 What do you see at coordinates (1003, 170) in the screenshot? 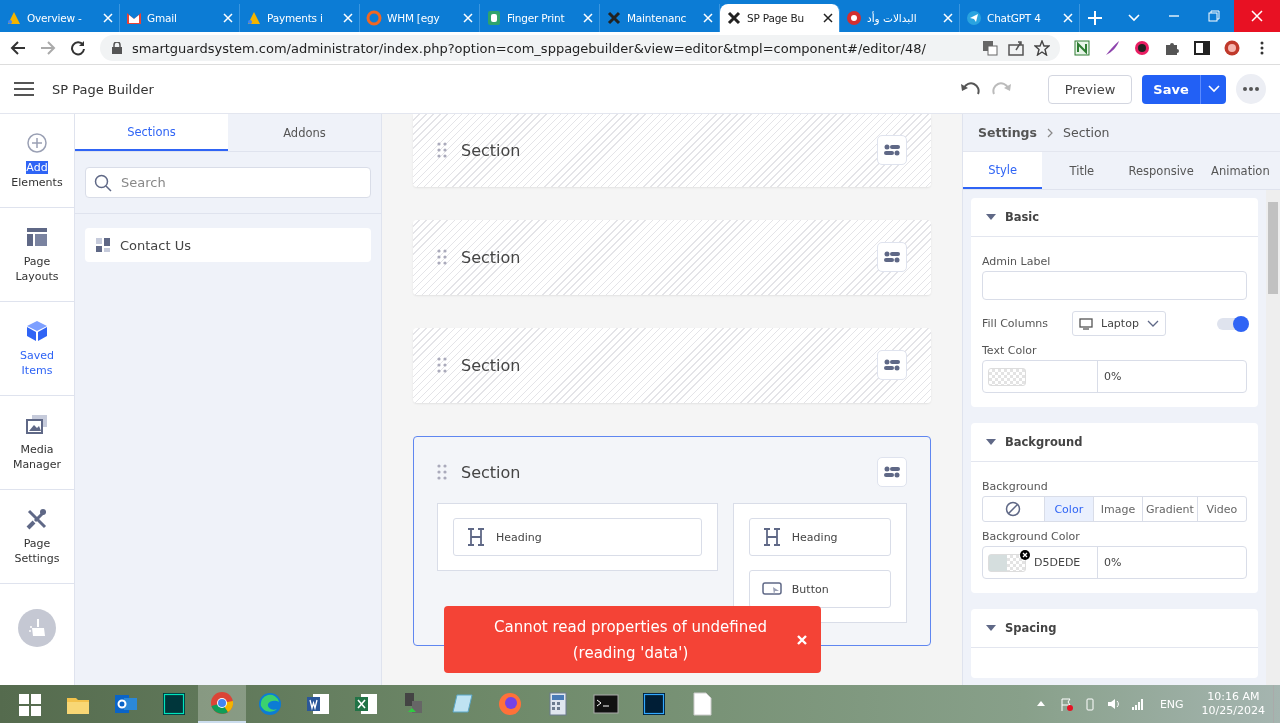
I see `settings-tab: Style` at bounding box center [1003, 170].